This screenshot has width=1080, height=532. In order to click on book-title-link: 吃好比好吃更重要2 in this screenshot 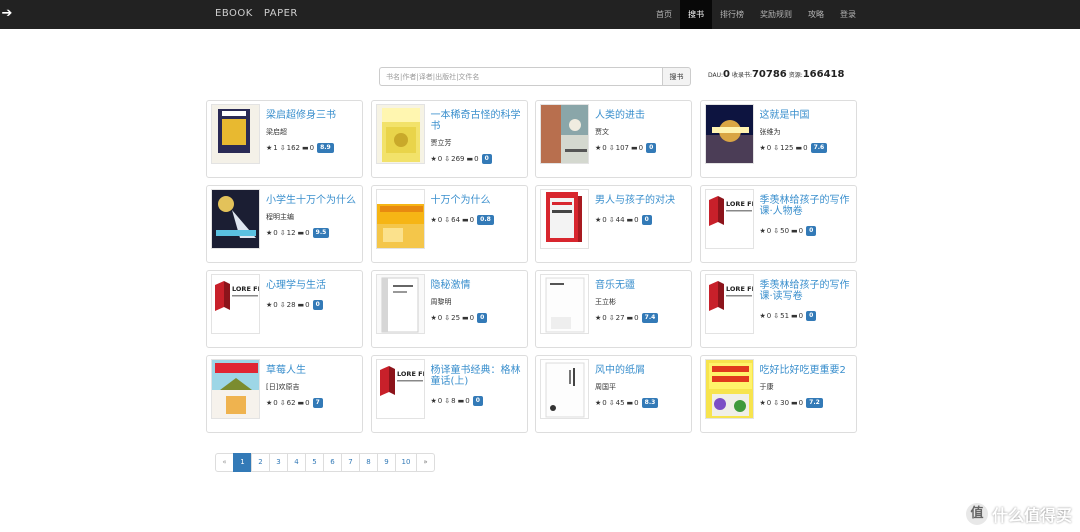, I will do `click(806, 370)`.